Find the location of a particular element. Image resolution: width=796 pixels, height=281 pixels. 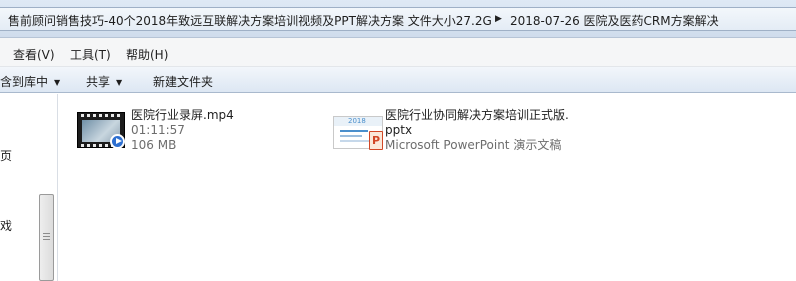

play-icon is located at coordinates (117, 141).